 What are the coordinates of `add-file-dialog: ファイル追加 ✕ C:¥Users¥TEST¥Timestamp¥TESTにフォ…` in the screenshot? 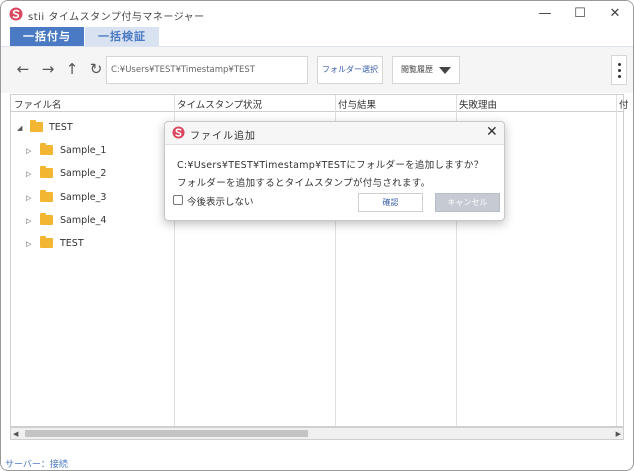 It's located at (334, 171).